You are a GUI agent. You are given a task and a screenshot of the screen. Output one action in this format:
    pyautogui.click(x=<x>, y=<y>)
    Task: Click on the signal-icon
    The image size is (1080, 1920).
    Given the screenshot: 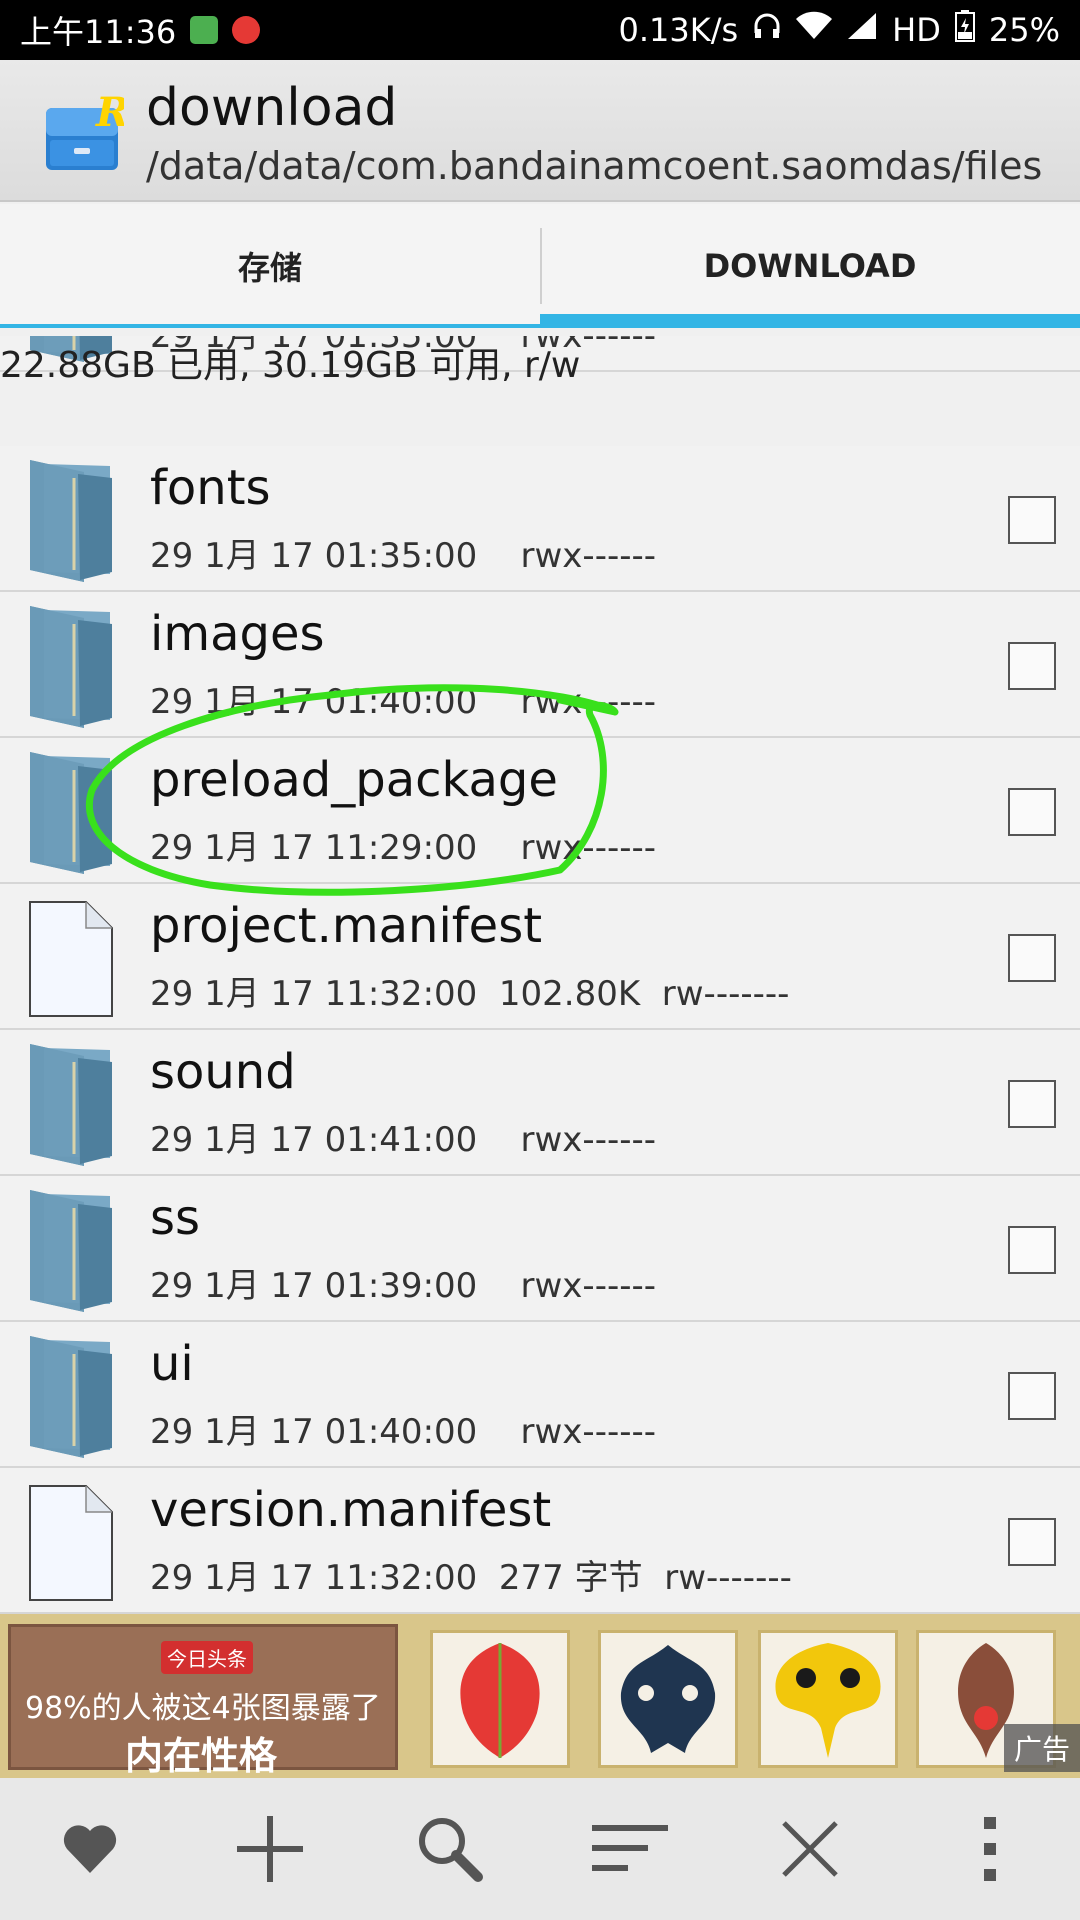 What is the action you would take?
    pyautogui.click(x=862, y=30)
    